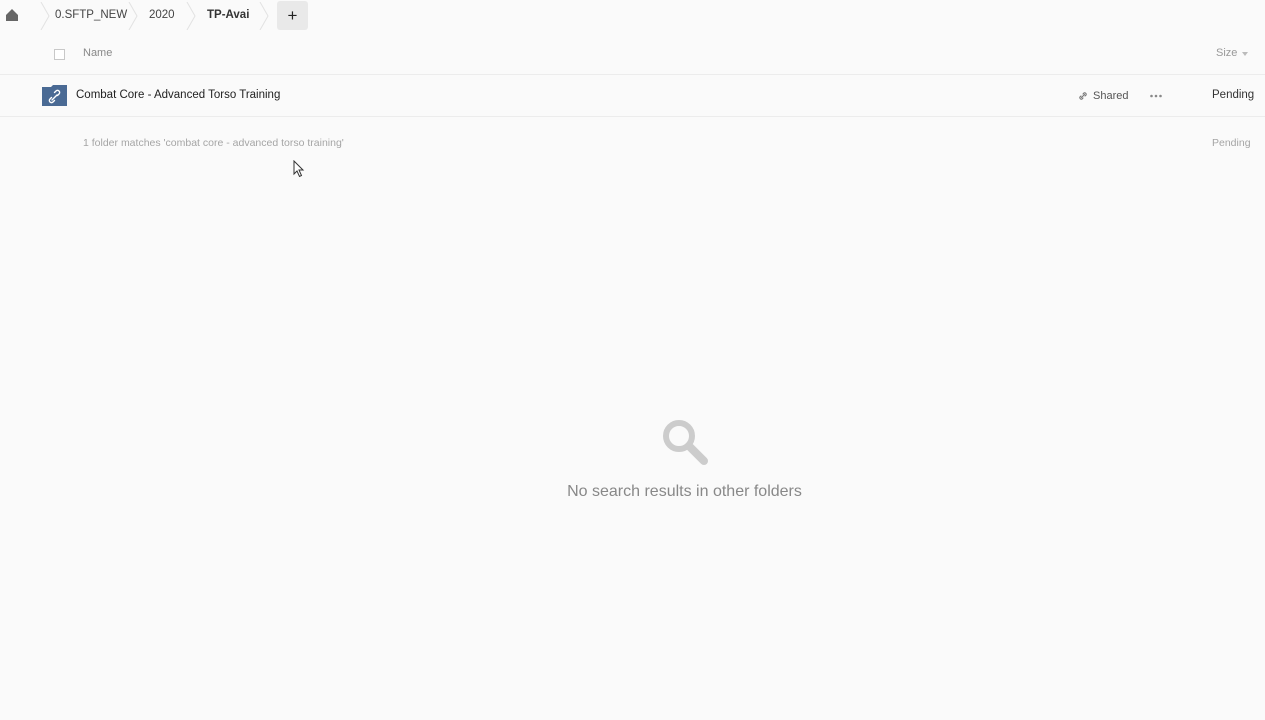 The height and width of the screenshot is (720, 1265). Describe the element at coordinates (91, 15) in the screenshot. I see `breadcrumb-item-sftp-new: 0.SFTP_NEW` at that location.